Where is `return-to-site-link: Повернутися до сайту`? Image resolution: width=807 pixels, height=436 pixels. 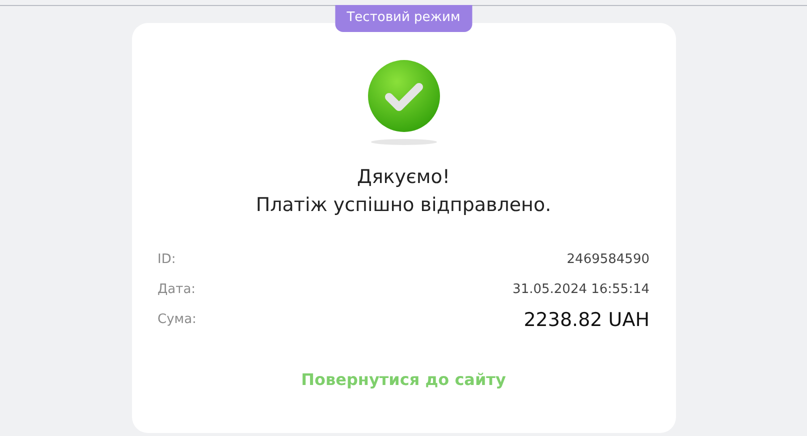
return-to-site-link: Повернутися до сайту is located at coordinates (403, 380).